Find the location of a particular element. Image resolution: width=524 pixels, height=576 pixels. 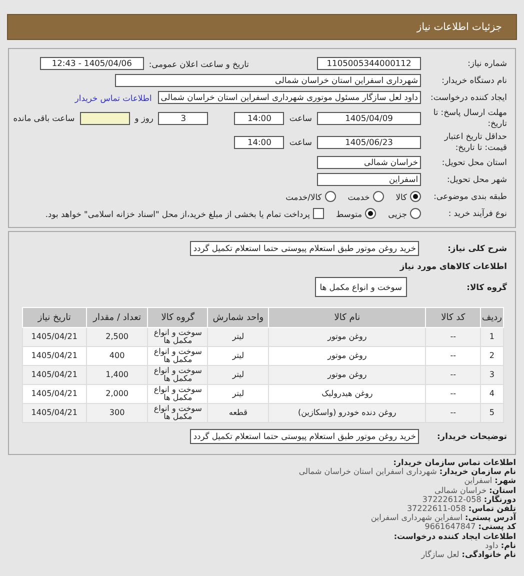

field-label: گروه کالا: is located at coordinates (487, 287).